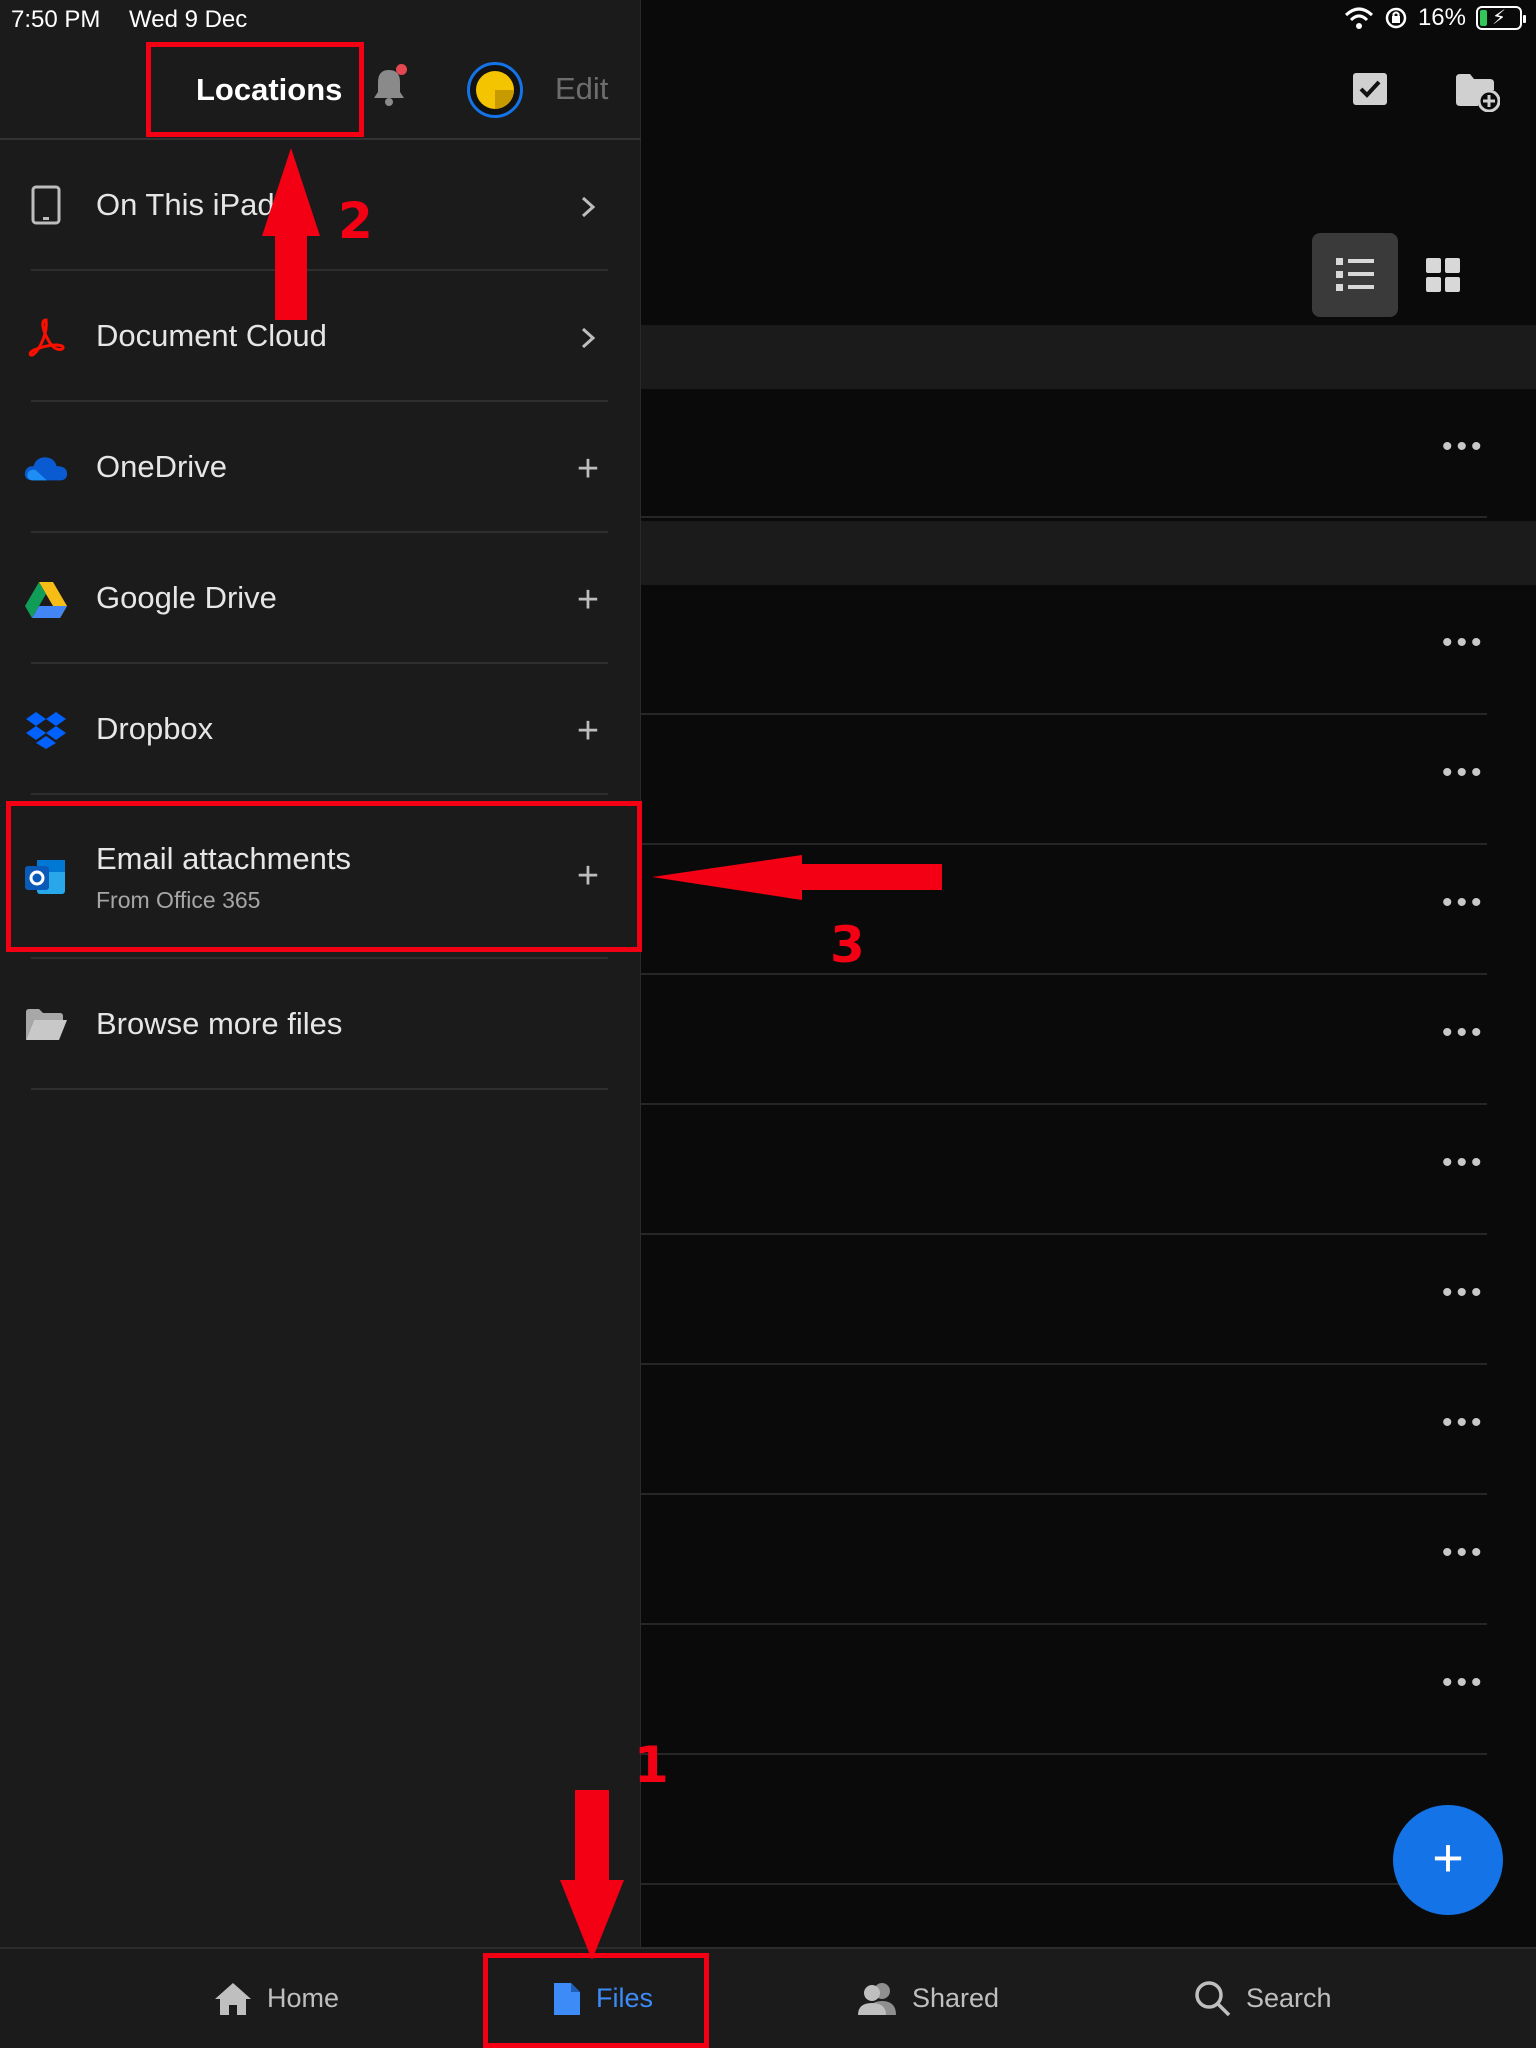  What do you see at coordinates (161, 466) in the screenshot?
I see `location-label: OneDrive` at bounding box center [161, 466].